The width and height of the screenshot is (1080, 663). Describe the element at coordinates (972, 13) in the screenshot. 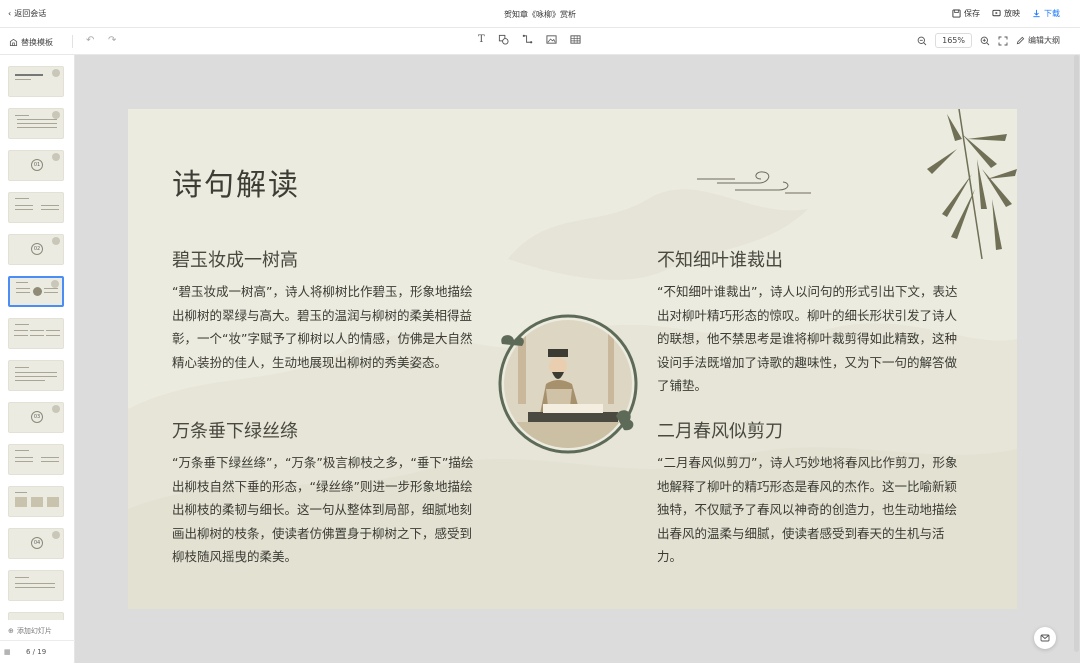

I see `save-label: 保存` at that location.